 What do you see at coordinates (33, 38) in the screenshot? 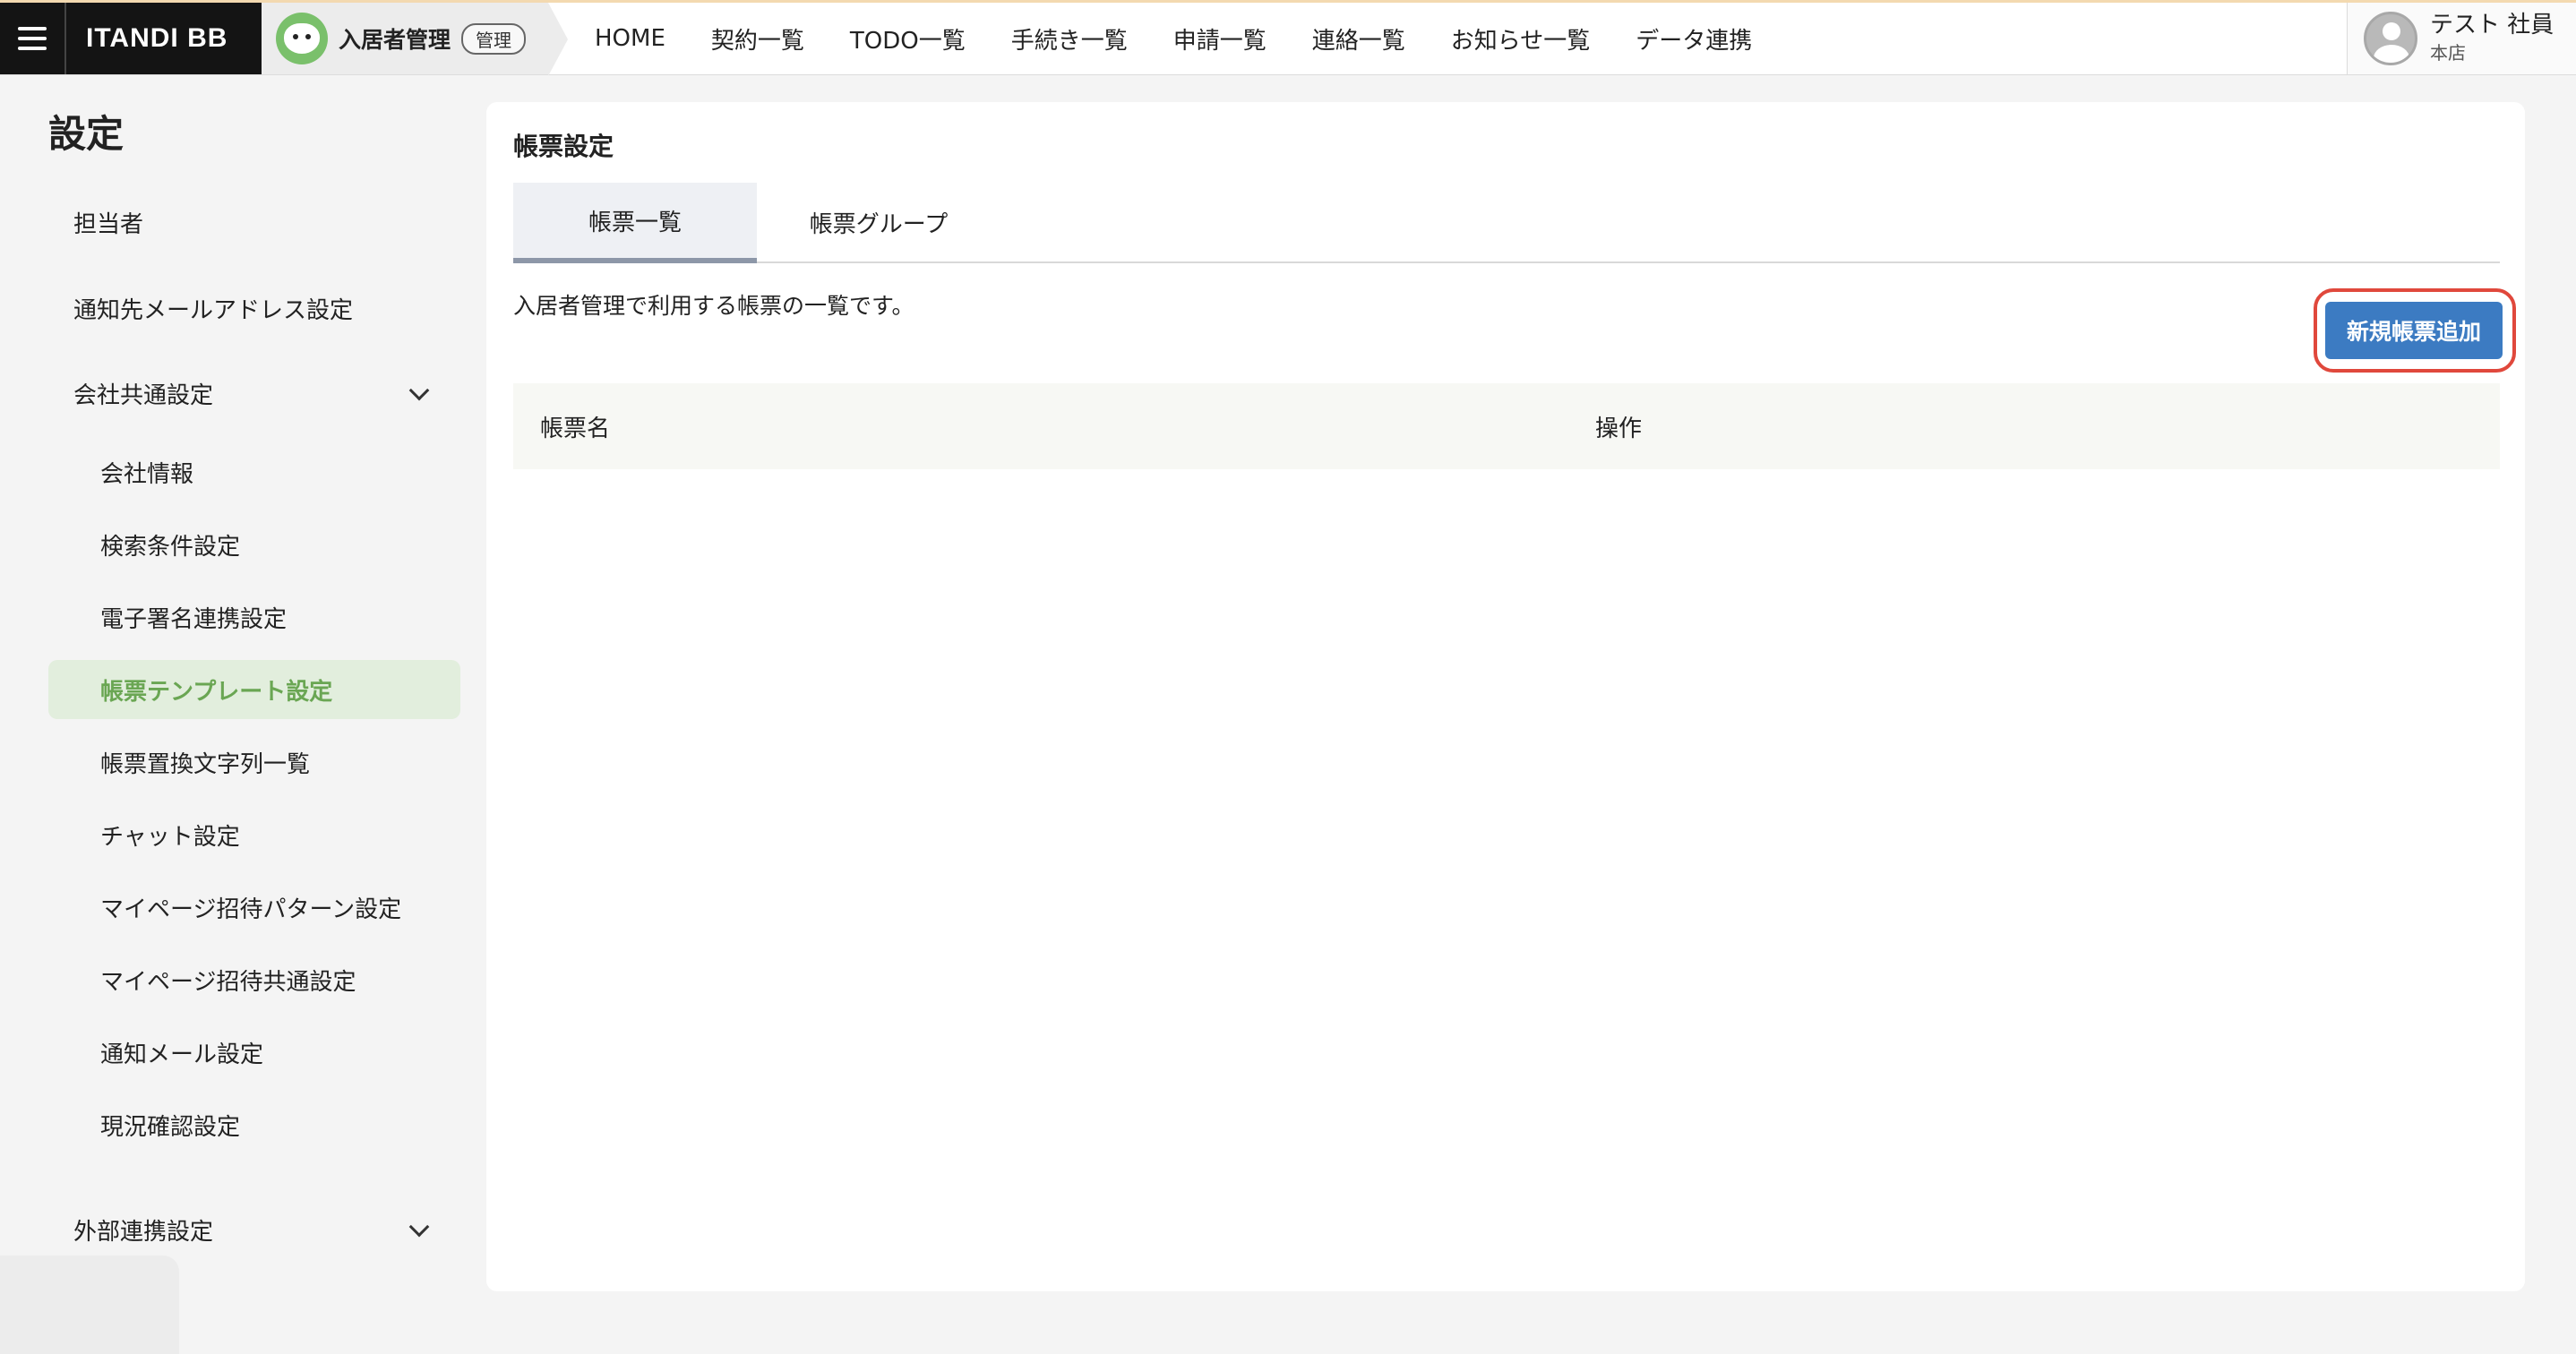
I see `hamburger-menu-button` at bounding box center [33, 38].